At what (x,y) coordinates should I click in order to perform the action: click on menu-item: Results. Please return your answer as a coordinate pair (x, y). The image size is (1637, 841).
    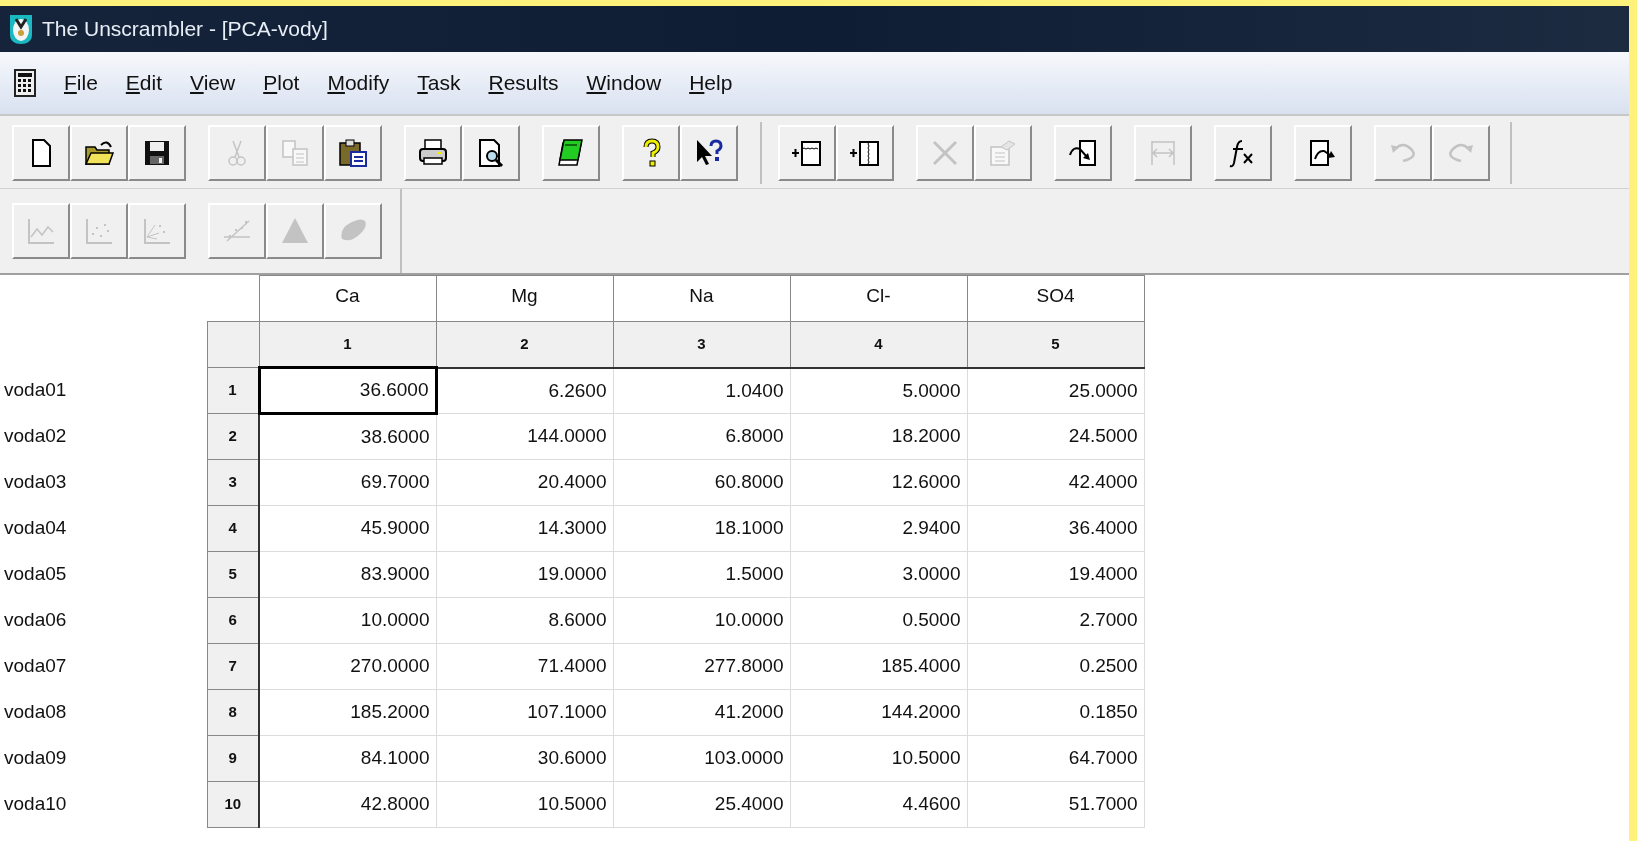
    Looking at the image, I should click on (523, 83).